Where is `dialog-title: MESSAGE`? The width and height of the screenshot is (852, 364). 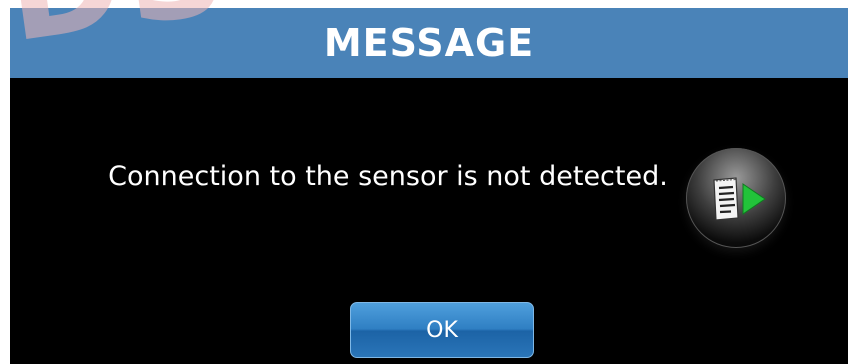
dialog-title: MESSAGE is located at coordinates (429, 43).